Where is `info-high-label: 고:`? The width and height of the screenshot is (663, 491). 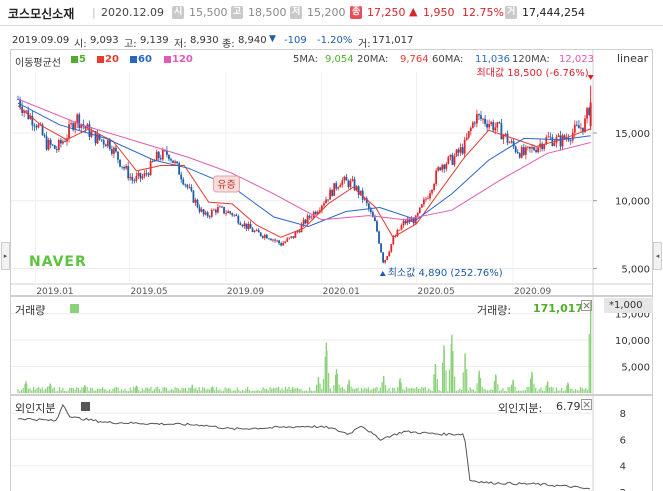 info-high-label: 고: is located at coordinates (130, 44).